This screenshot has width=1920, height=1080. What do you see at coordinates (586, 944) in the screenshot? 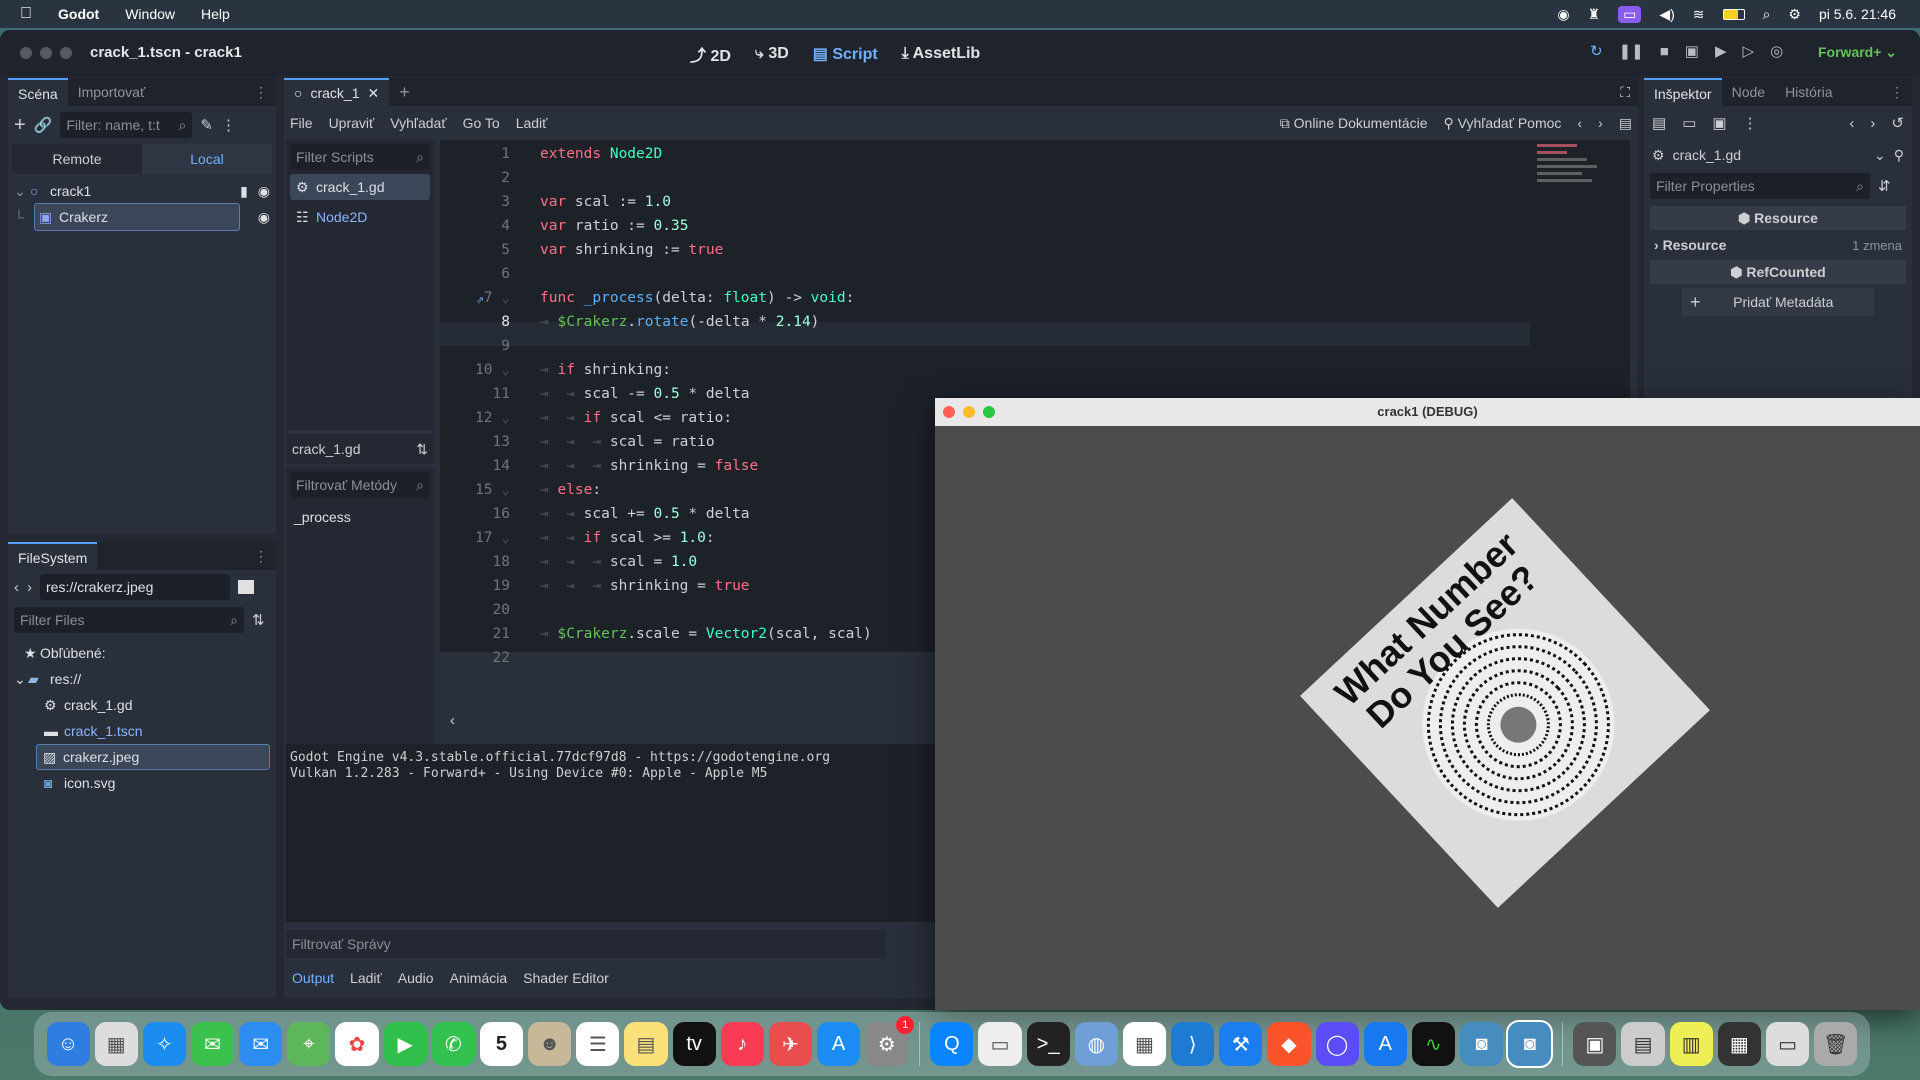
I see `filter-messages-input: Filtrovať Správy` at bounding box center [586, 944].